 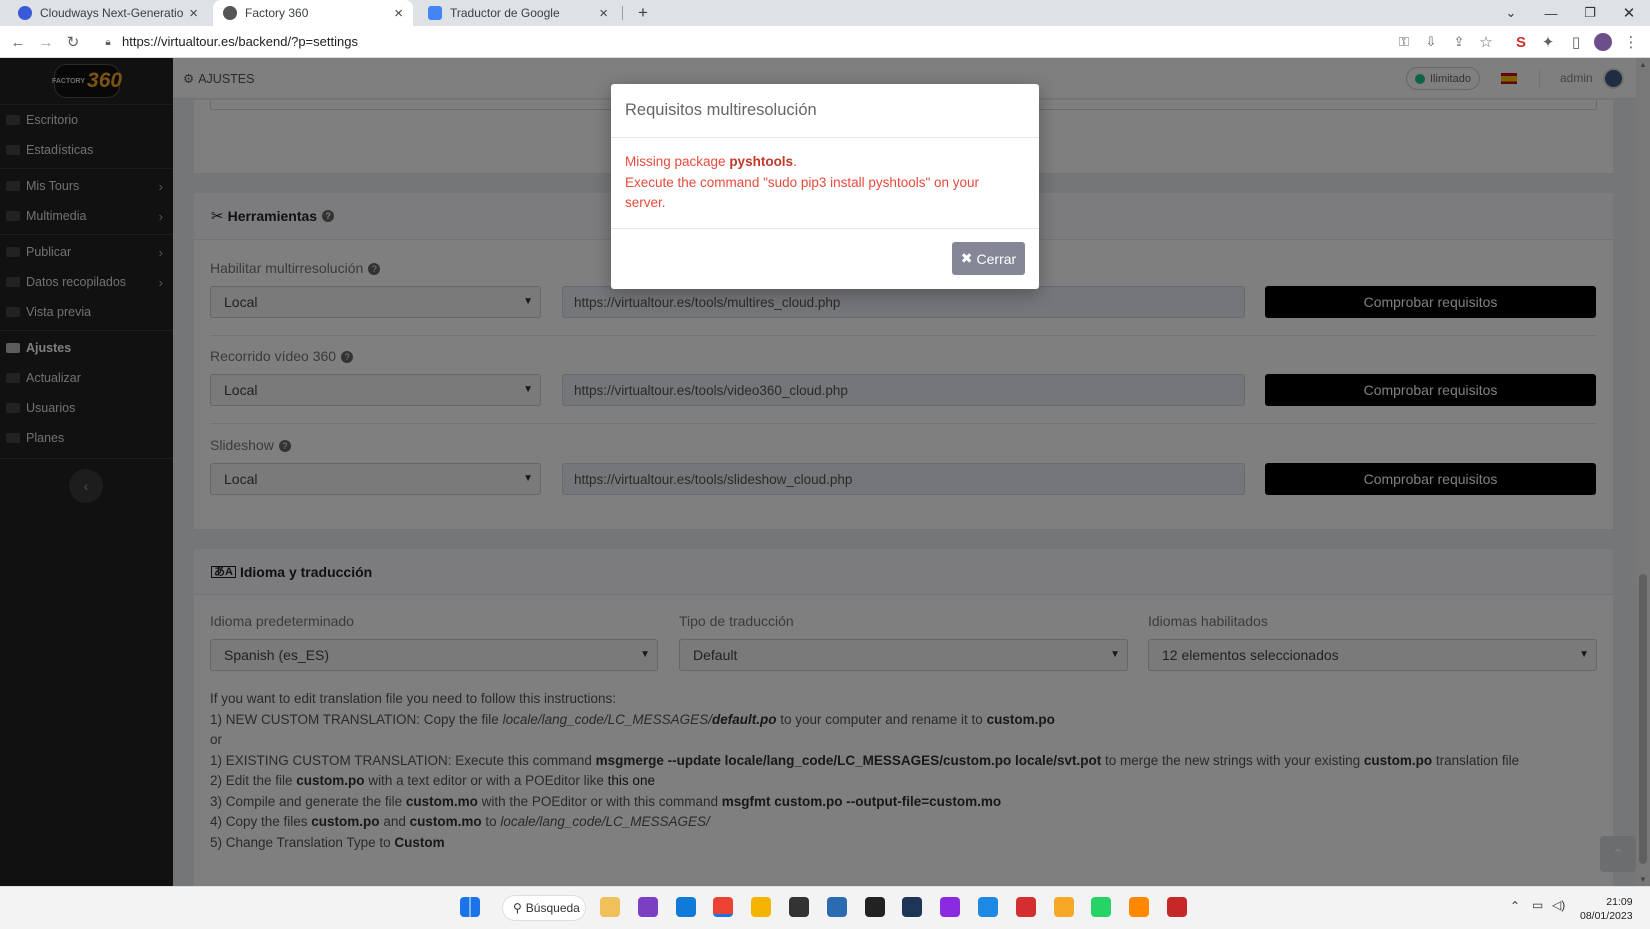 What do you see at coordinates (1511, 13) in the screenshot?
I see `tab-search-icon: ⌄` at bounding box center [1511, 13].